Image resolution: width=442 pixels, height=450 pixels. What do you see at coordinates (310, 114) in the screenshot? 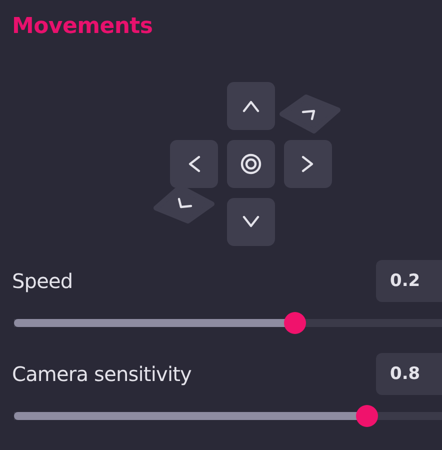
I see `up-right-button` at bounding box center [310, 114].